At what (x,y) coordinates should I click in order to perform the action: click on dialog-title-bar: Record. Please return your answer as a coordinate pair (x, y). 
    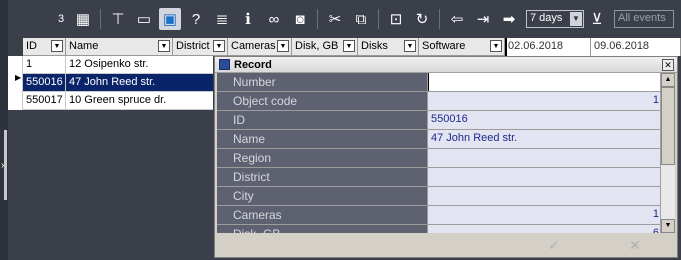
    Looking at the image, I should click on (446, 65).